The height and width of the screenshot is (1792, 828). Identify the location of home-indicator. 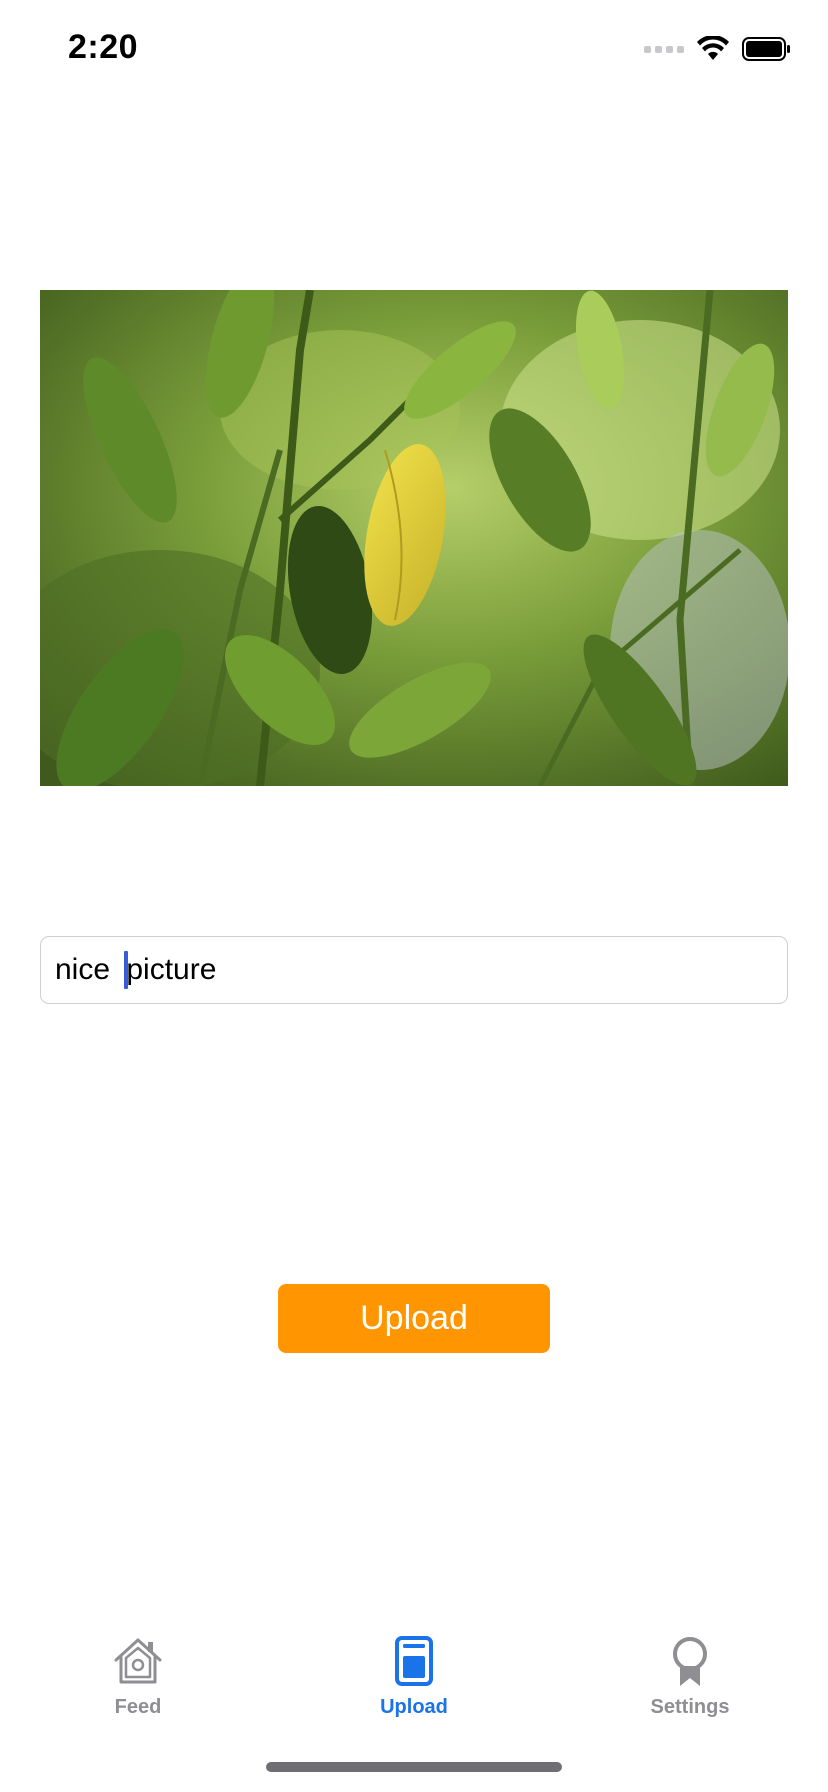
(414, 1767).